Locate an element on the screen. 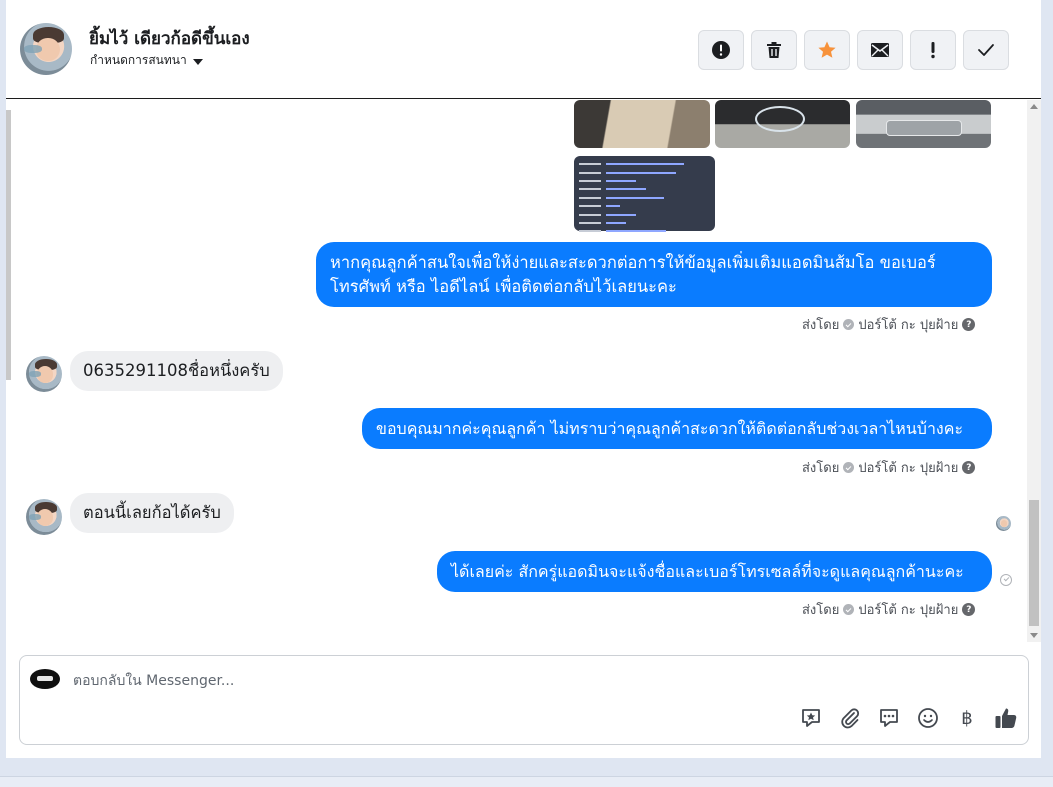 Image resolution: width=1053 pixels, height=787 pixels. photo-dashboard is located at coordinates (782, 124).